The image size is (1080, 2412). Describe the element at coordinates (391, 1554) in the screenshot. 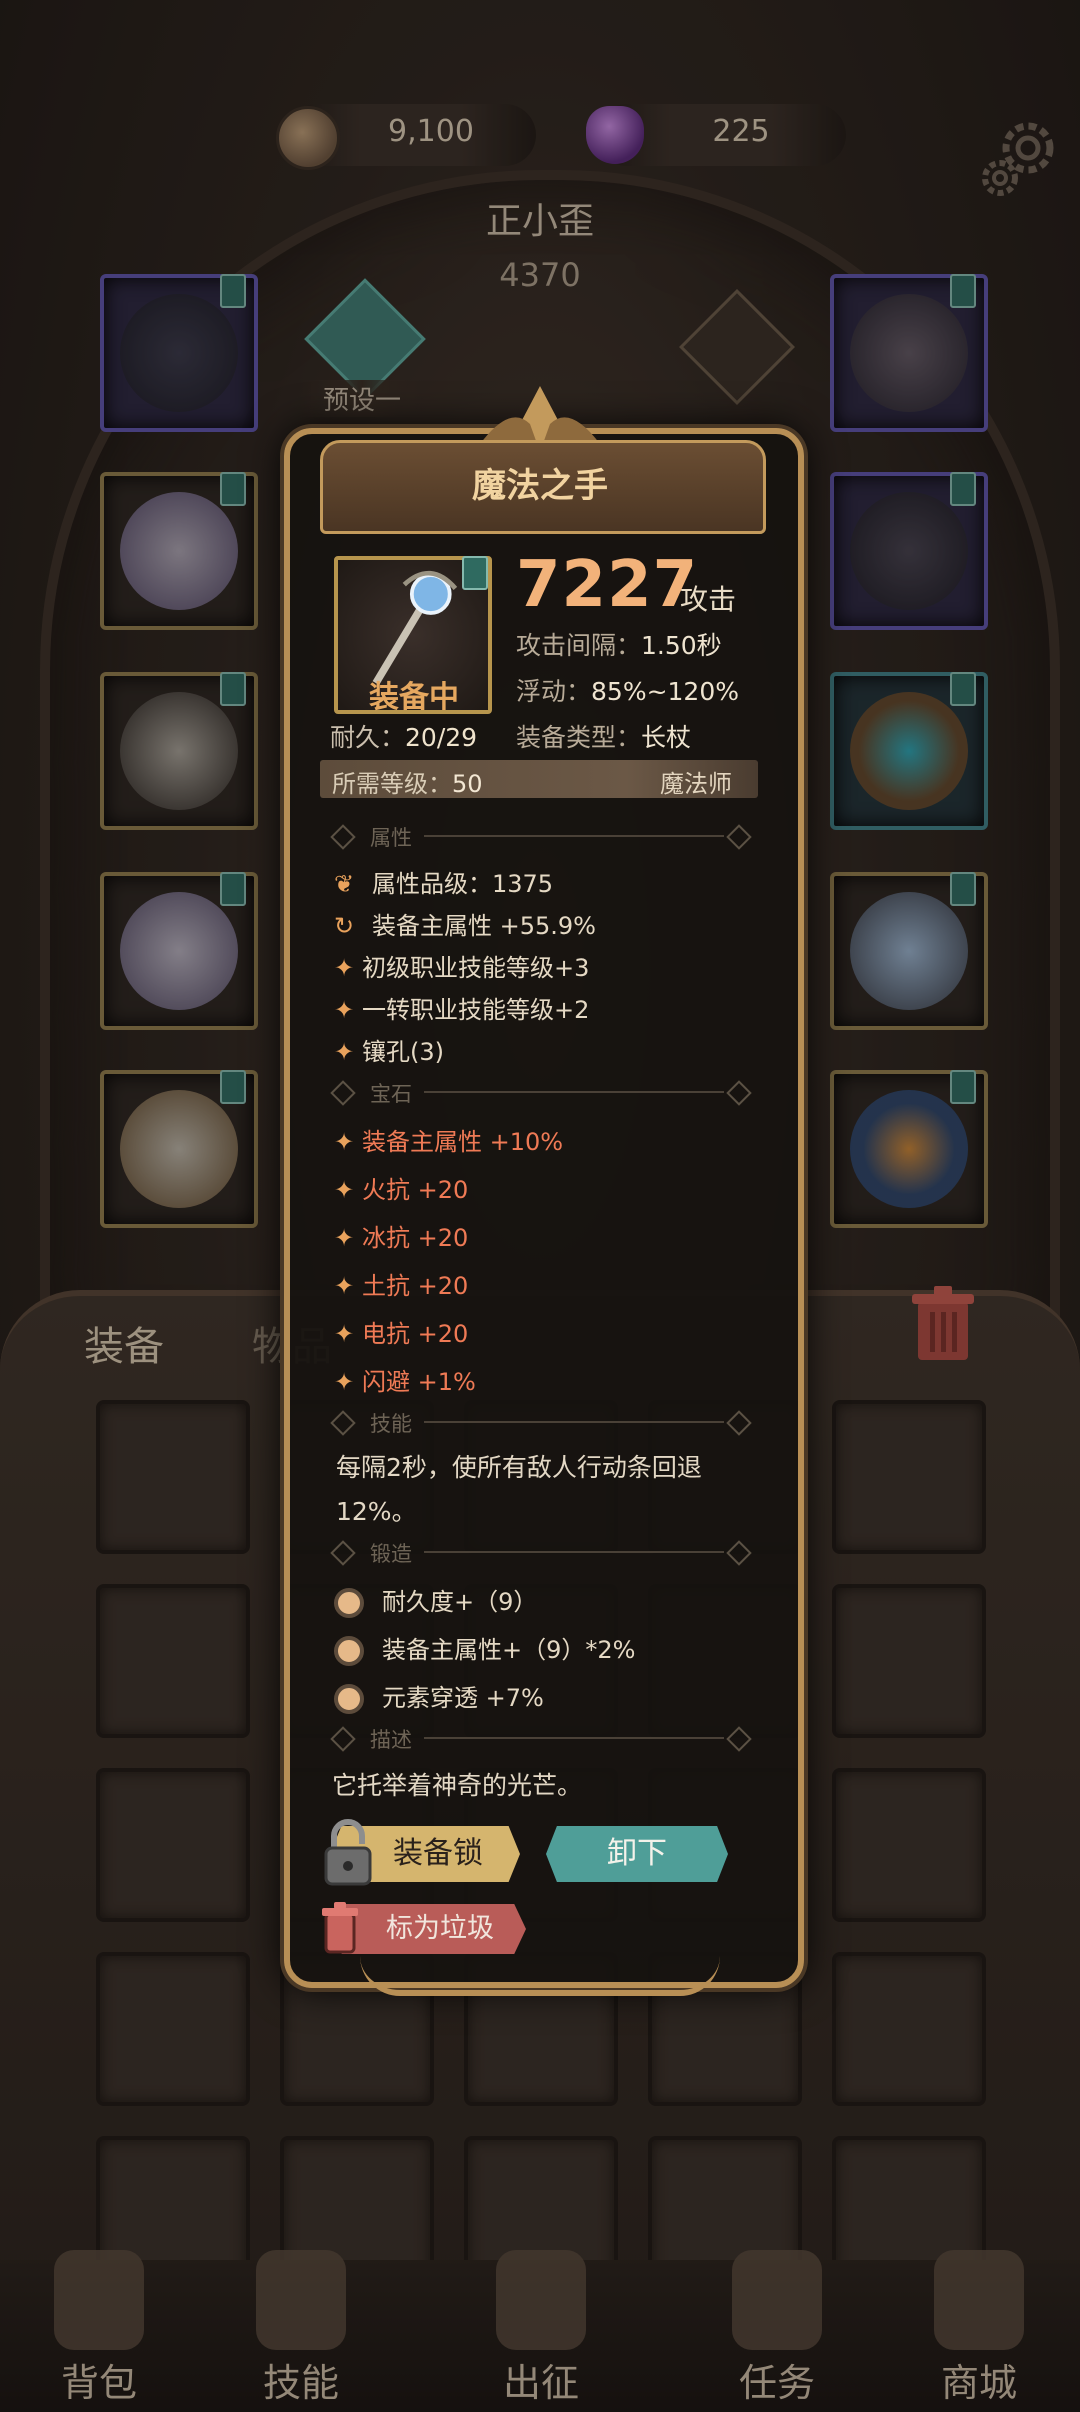

I see `section-title: 锻造` at that location.